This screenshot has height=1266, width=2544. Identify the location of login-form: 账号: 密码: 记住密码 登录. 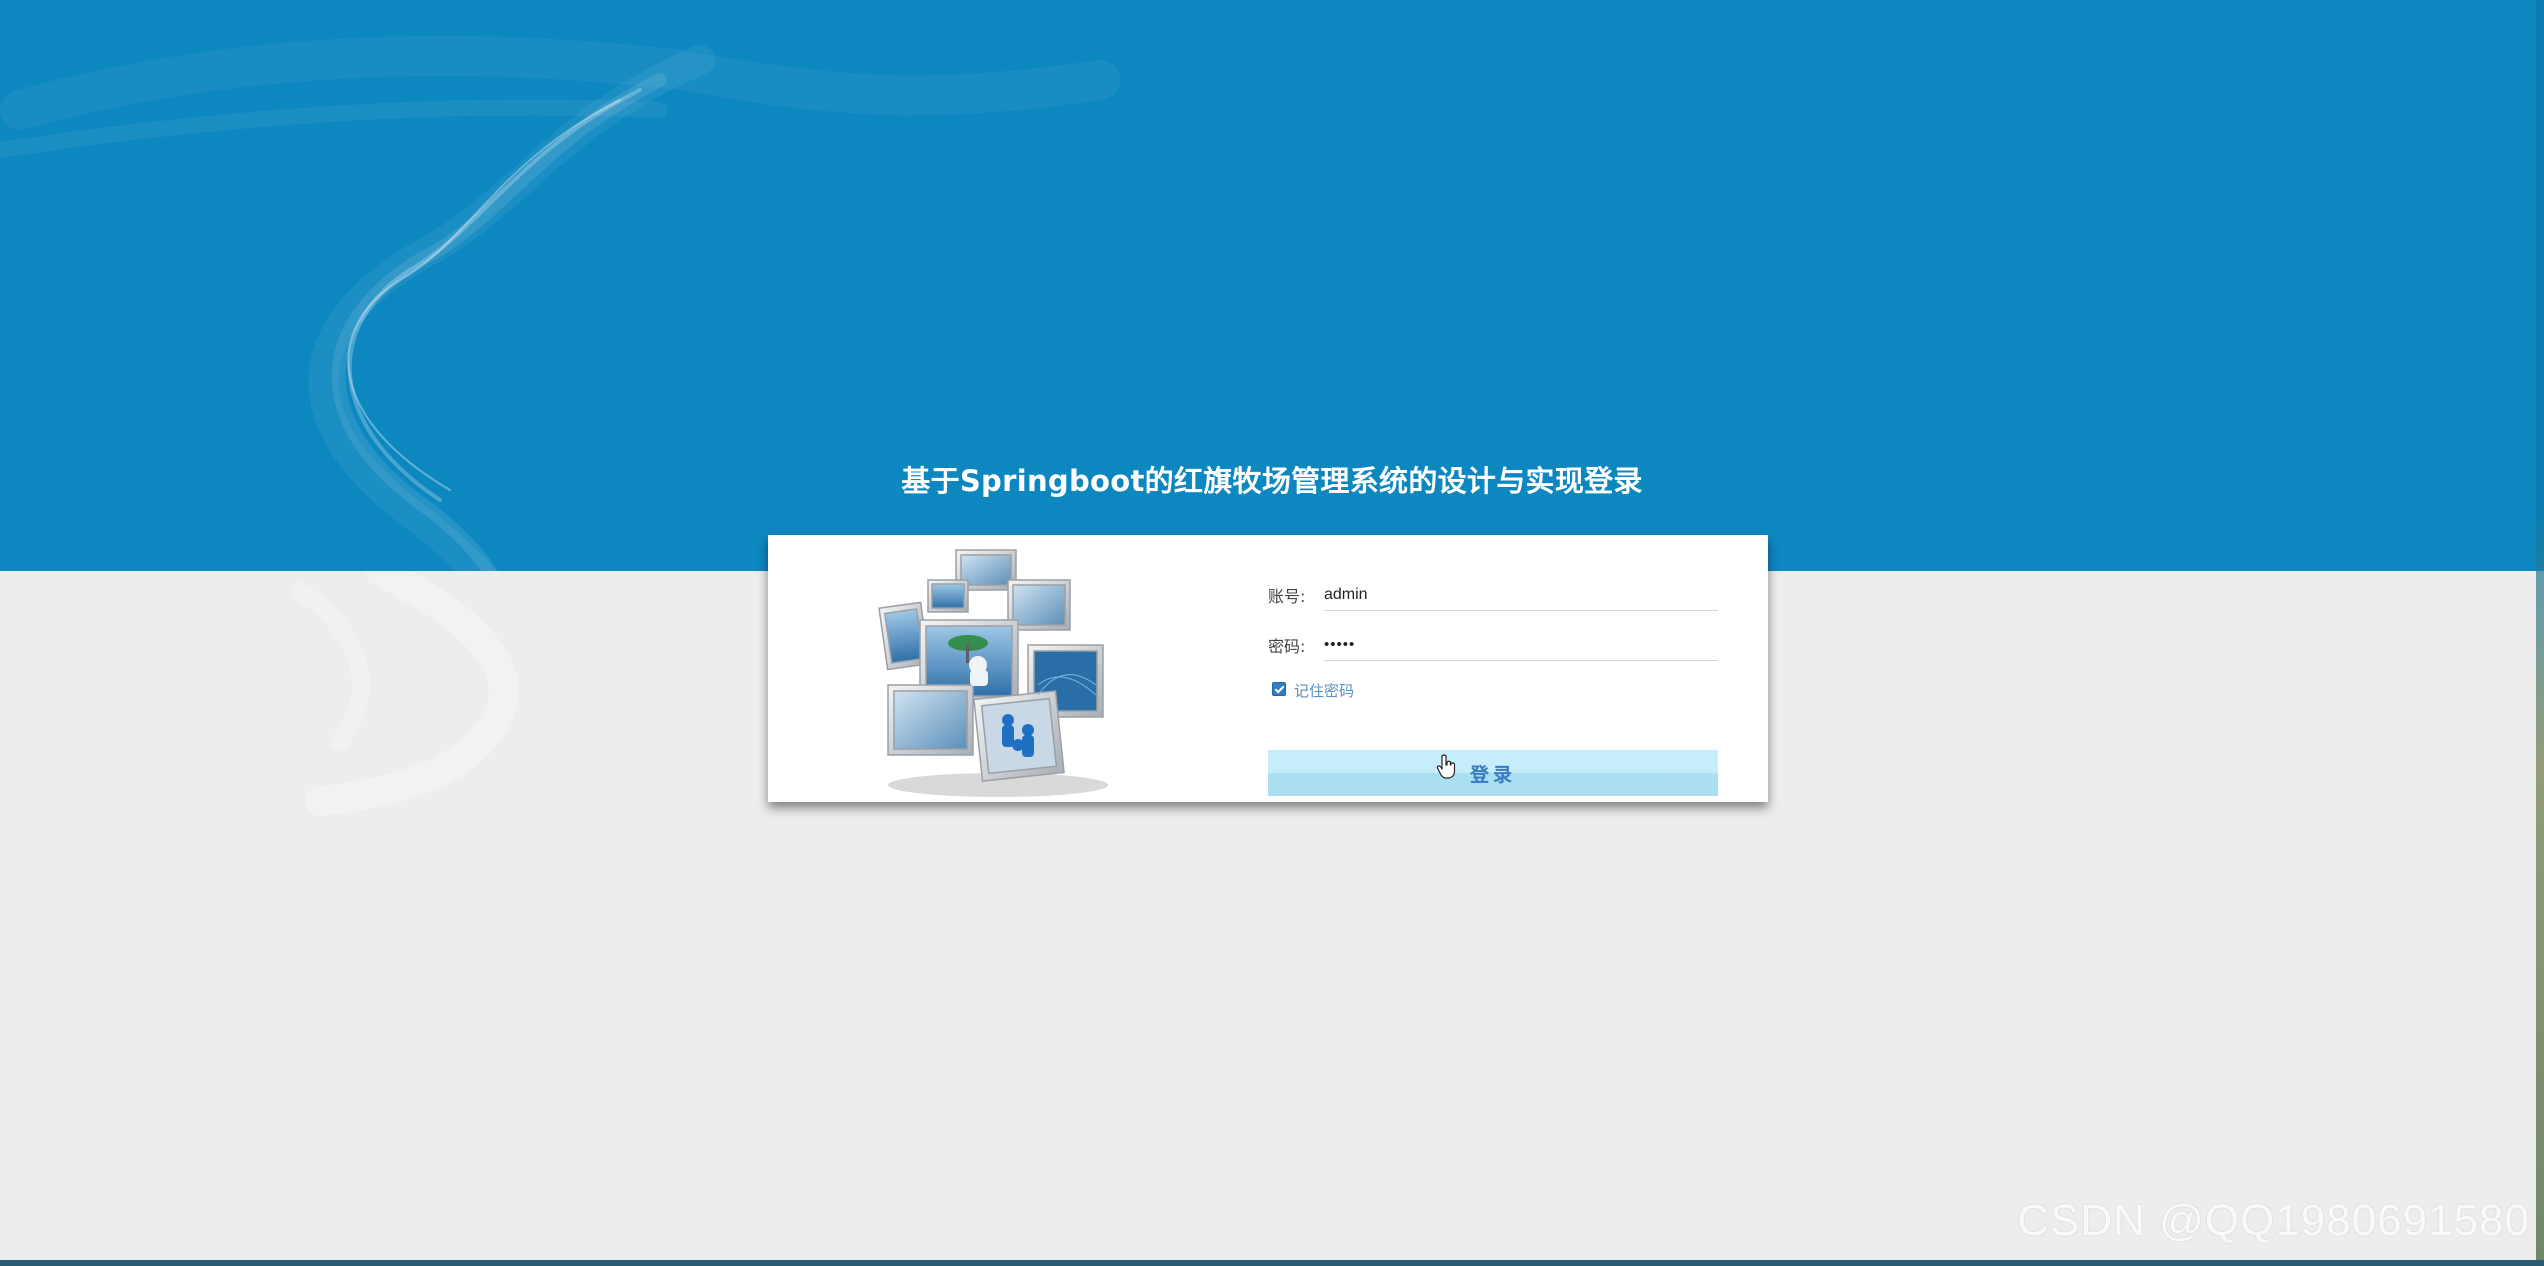
(1493, 685).